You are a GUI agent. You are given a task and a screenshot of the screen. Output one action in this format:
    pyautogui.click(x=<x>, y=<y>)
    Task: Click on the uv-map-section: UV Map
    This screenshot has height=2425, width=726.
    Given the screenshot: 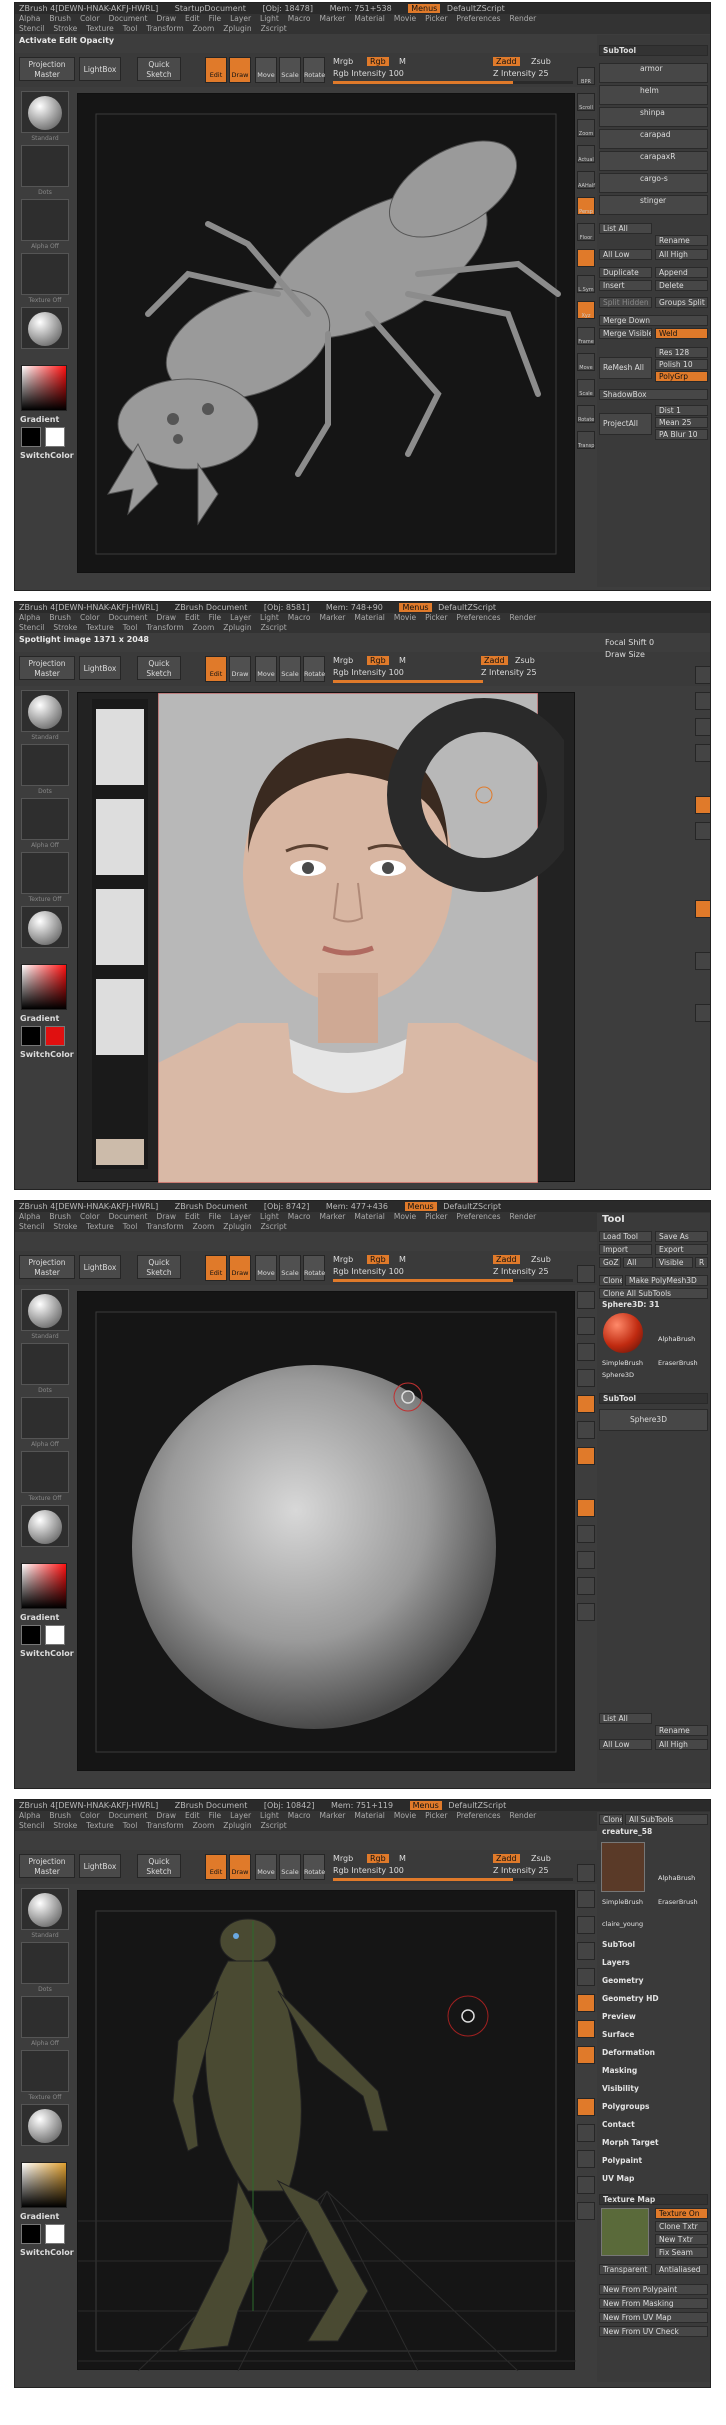 What is the action you would take?
    pyautogui.click(x=653, y=2179)
    